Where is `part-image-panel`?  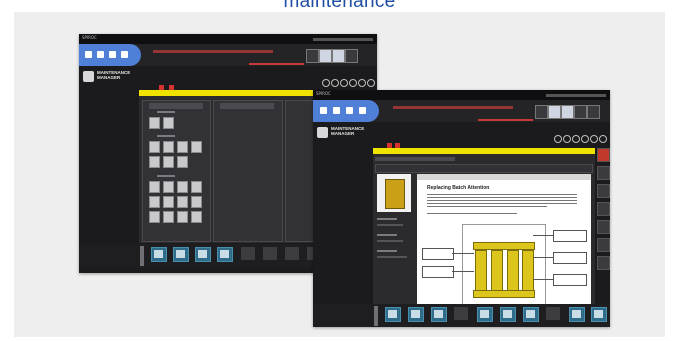 part-image-panel is located at coordinates (394, 193).